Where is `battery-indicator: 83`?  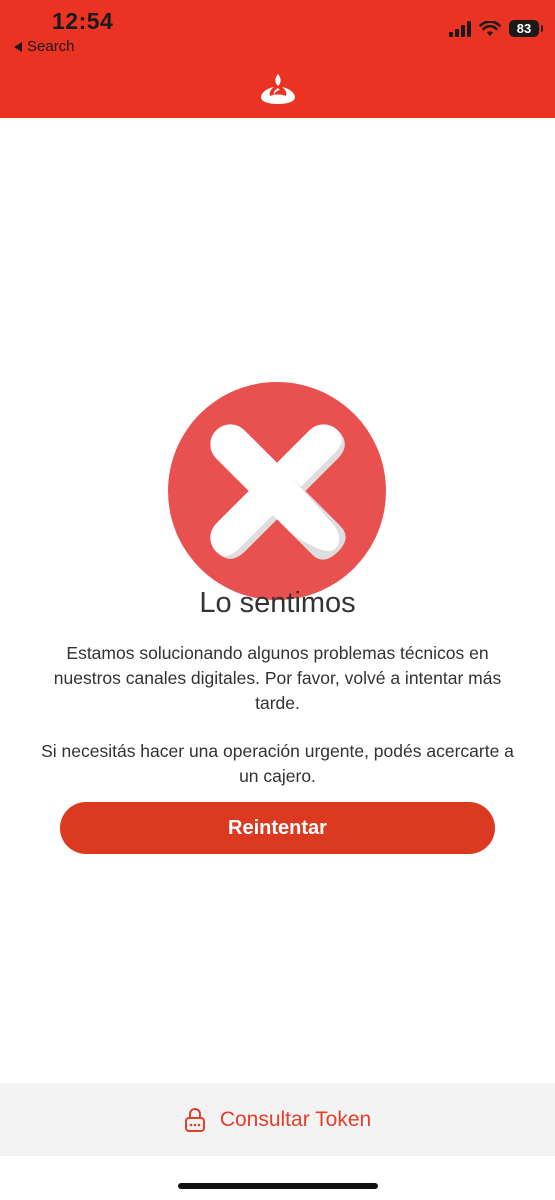 battery-indicator: 83 is located at coordinates (526, 28).